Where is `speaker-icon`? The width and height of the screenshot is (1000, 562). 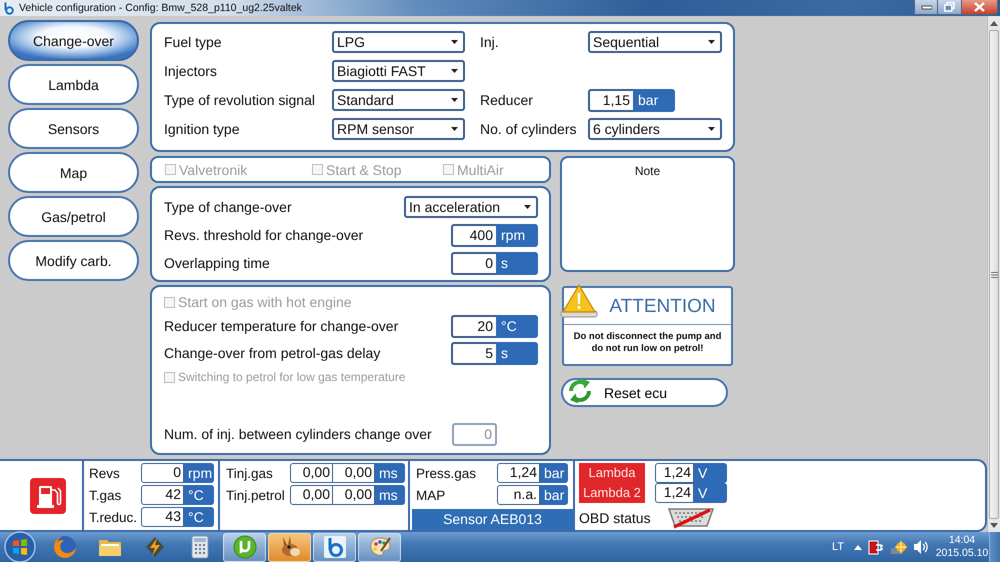 speaker-icon is located at coordinates (921, 547).